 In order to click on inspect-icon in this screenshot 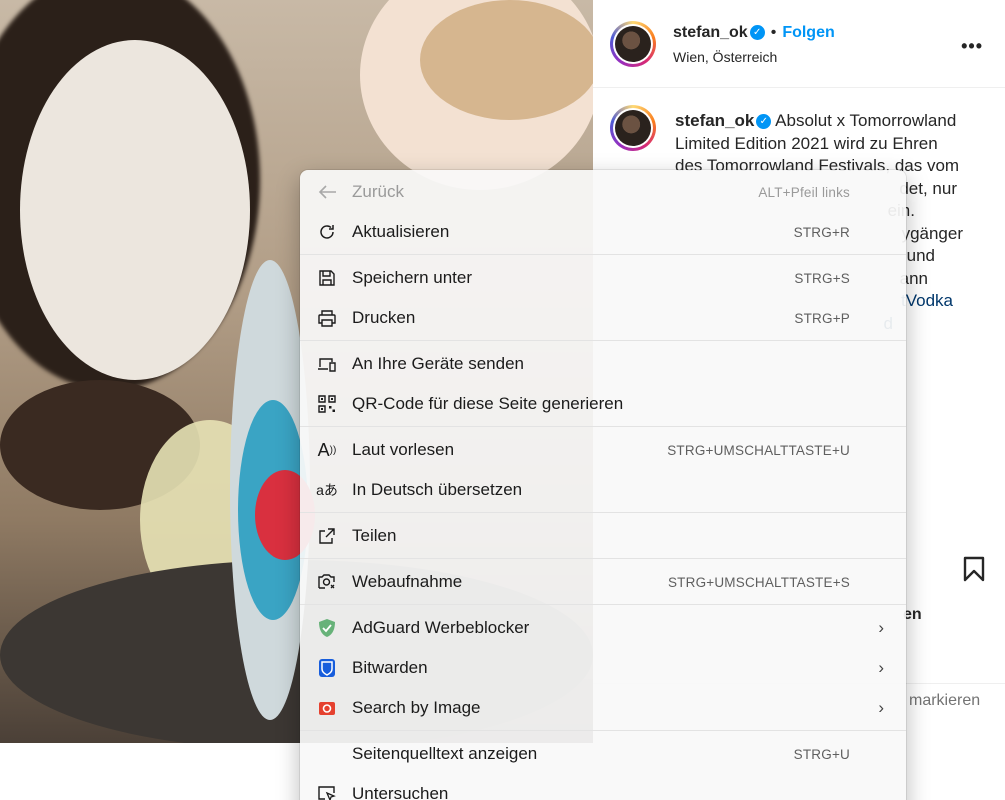, I will do `click(327, 792)`.